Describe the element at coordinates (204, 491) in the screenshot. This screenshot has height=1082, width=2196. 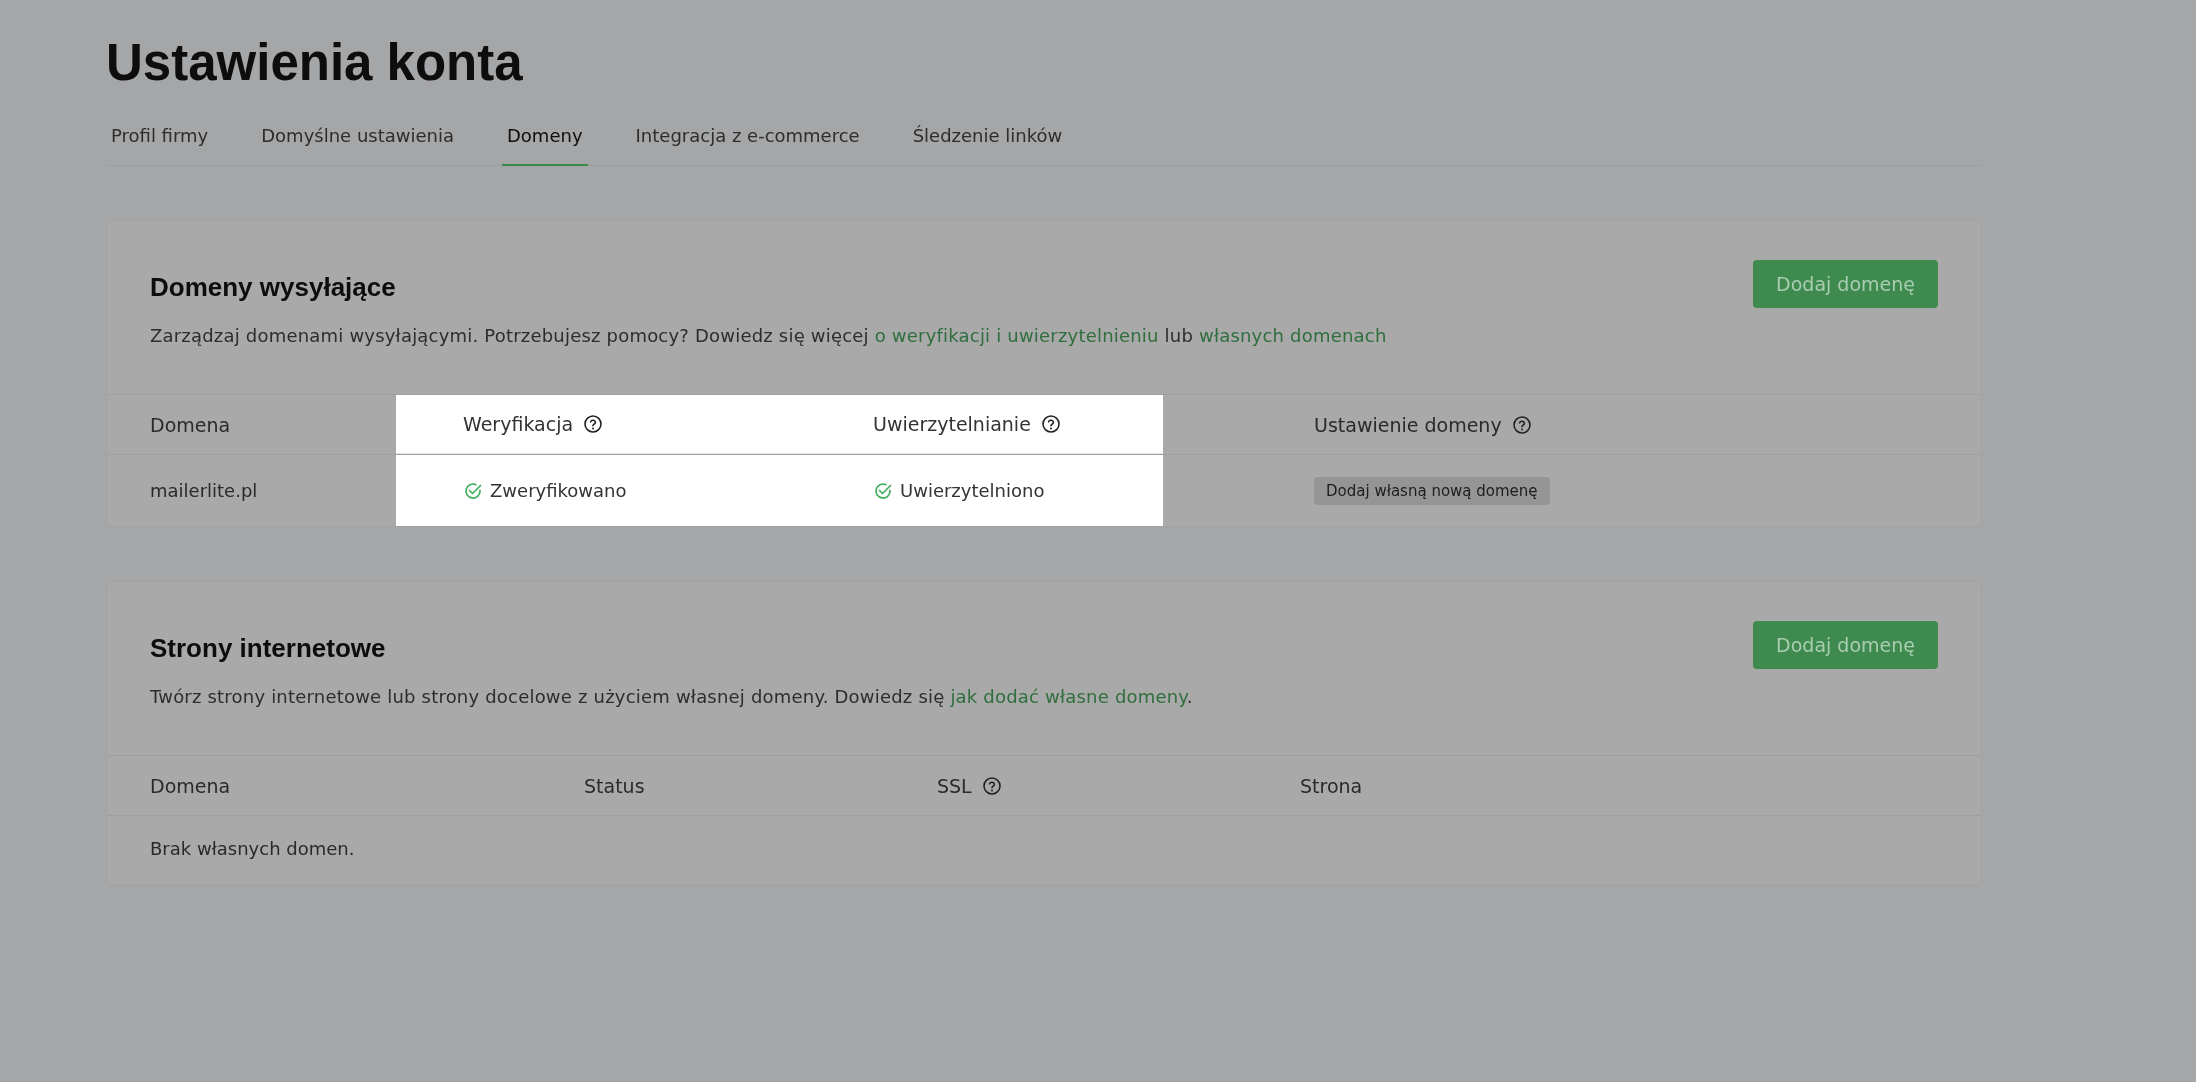
I see `table-cell: mailerlite.pl` at that location.